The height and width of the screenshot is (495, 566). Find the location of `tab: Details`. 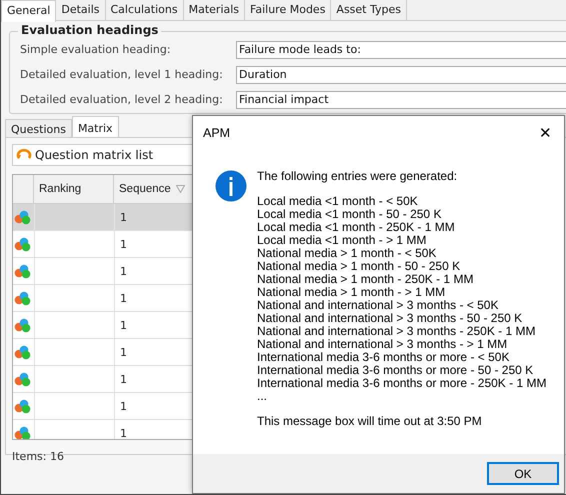

tab: Details is located at coordinates (81, 10).